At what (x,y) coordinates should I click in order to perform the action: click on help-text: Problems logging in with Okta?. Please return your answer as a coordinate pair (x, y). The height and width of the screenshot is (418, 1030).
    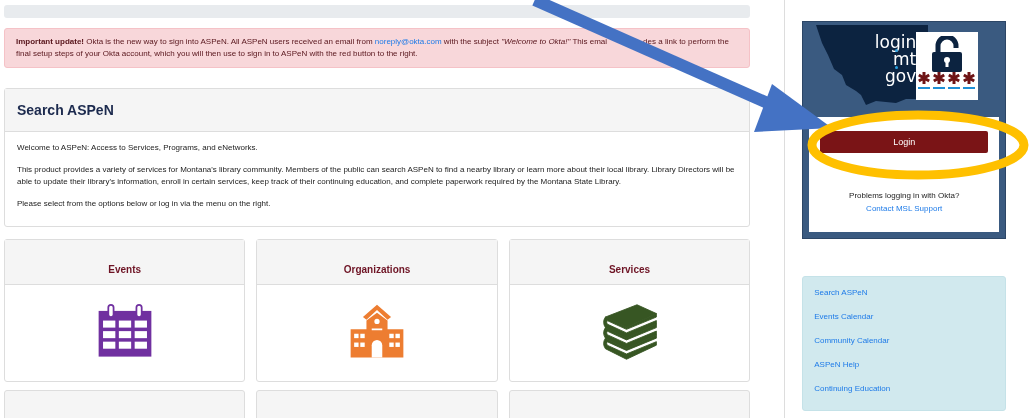
    Looking at the image, I should click on (904, 195).